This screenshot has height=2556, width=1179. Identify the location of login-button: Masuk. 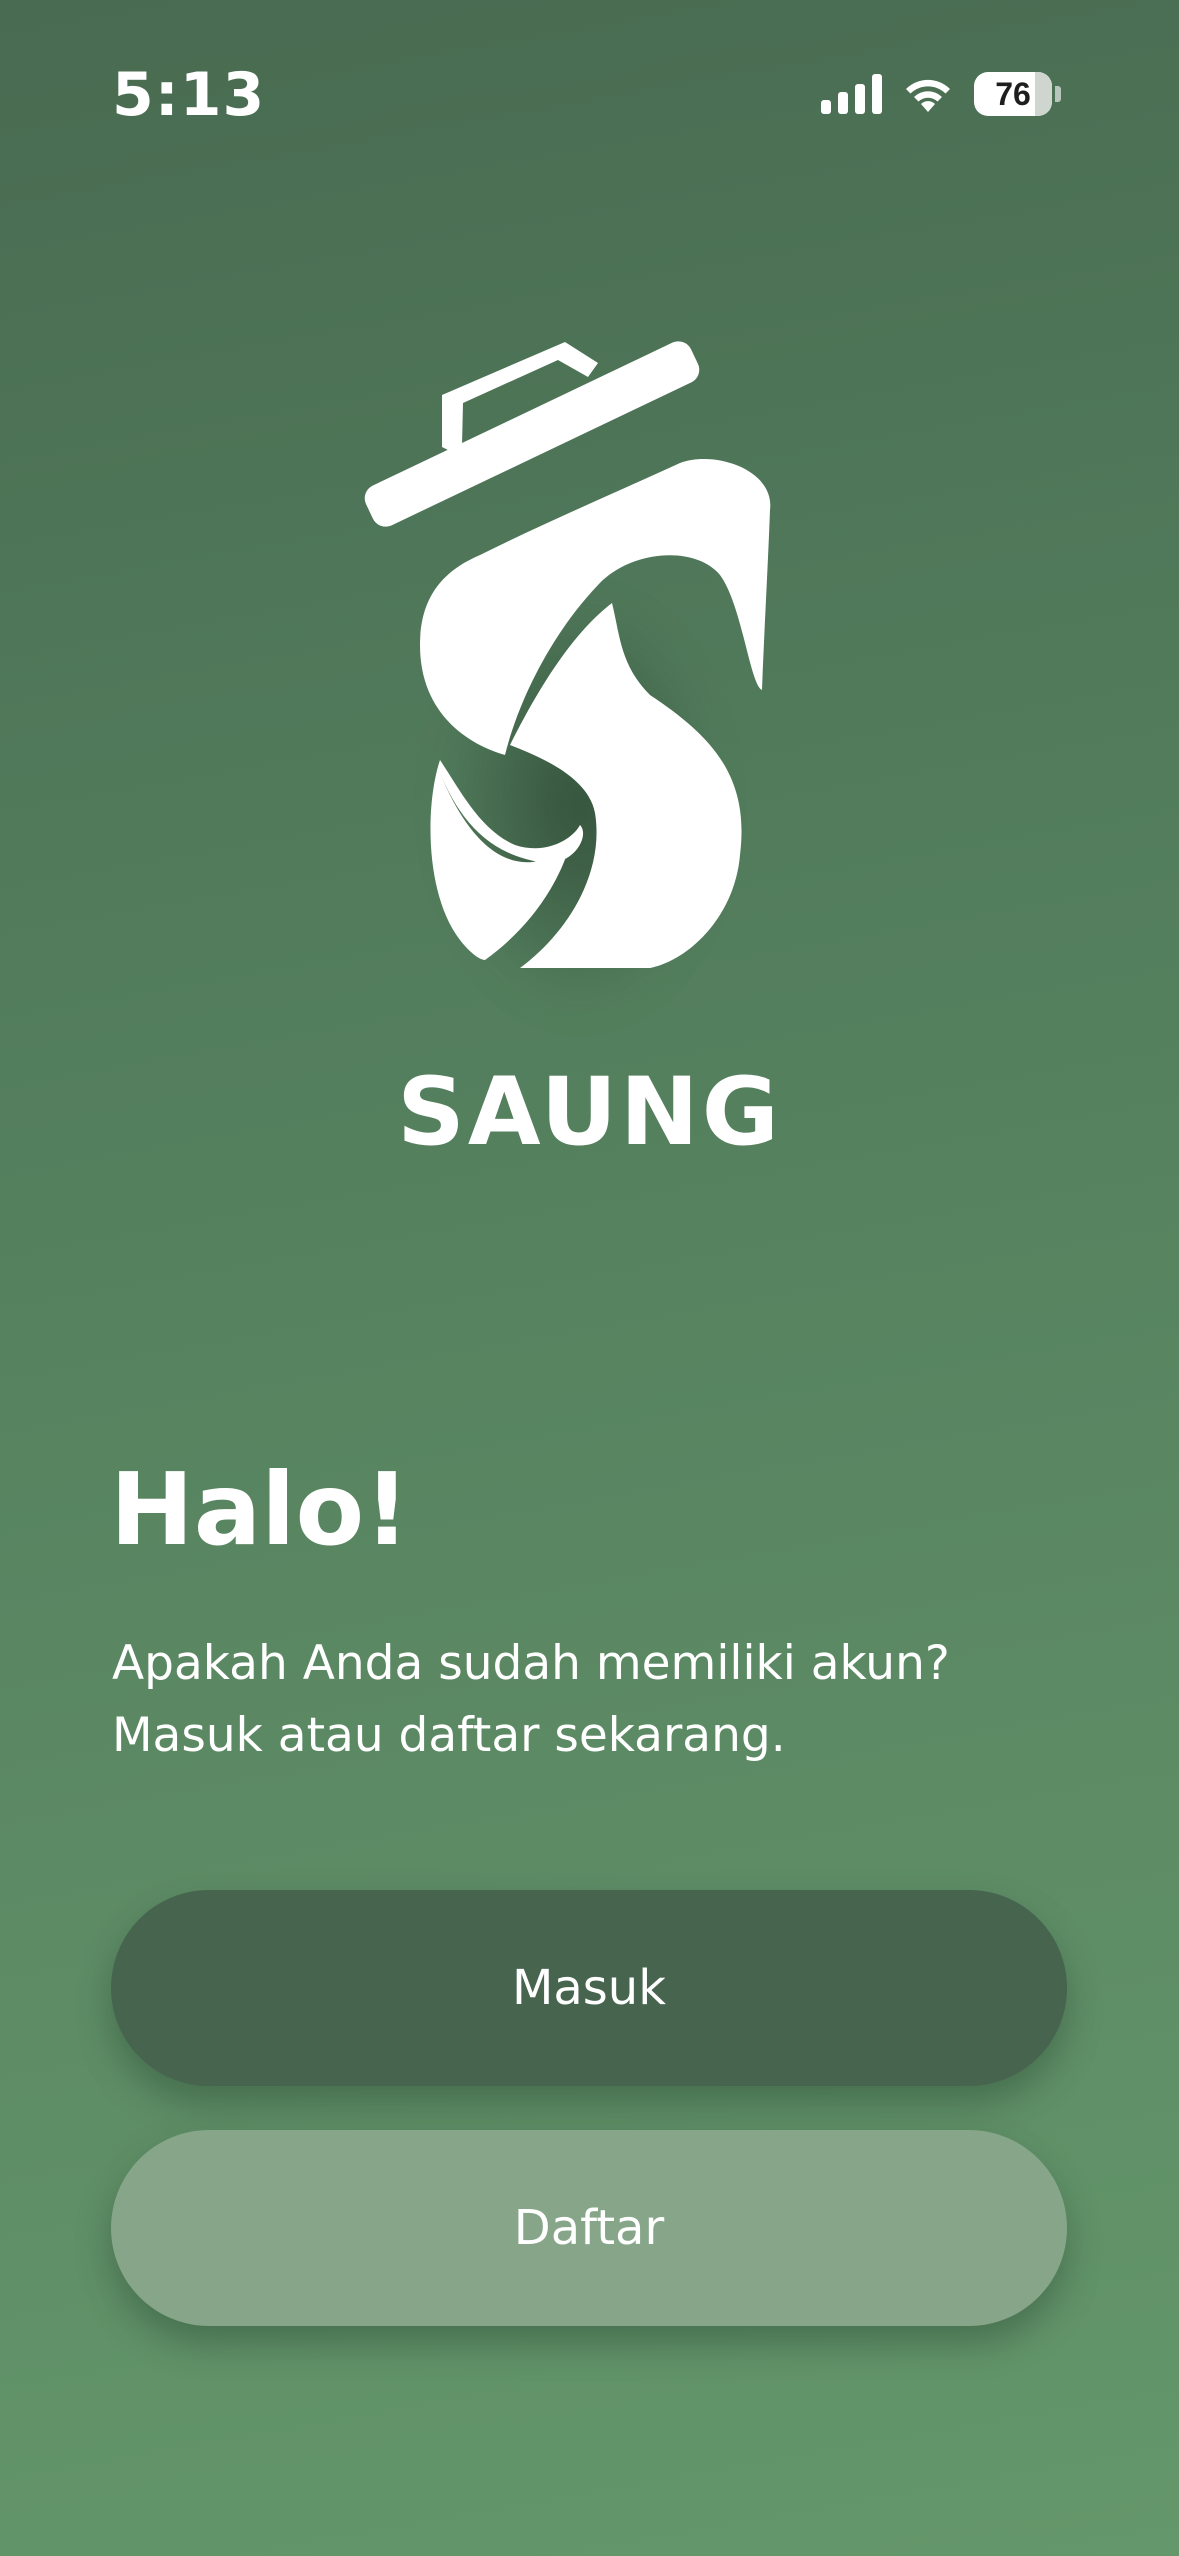
(589, 1988).